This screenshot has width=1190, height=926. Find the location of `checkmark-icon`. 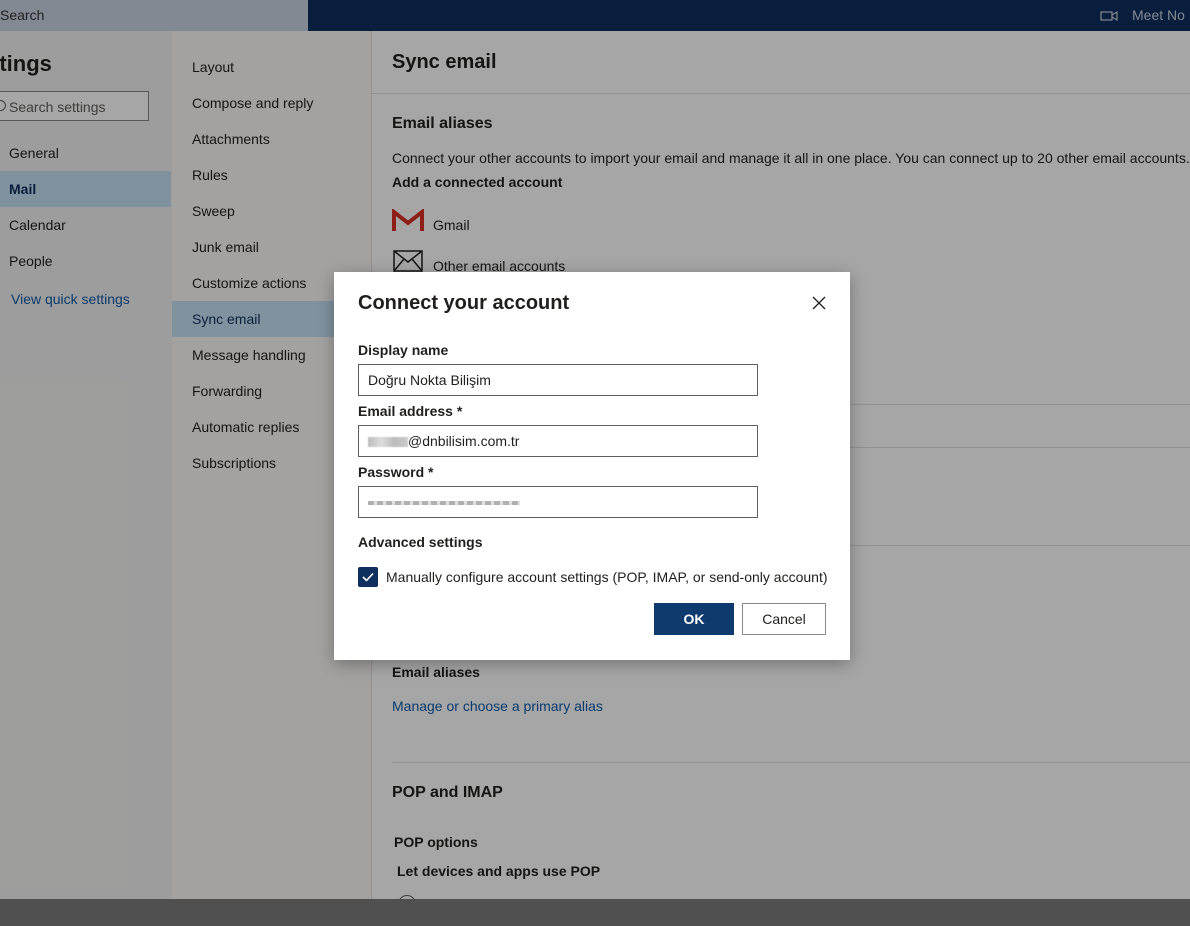

checkmark-icon is located at coordinates (368, 577).